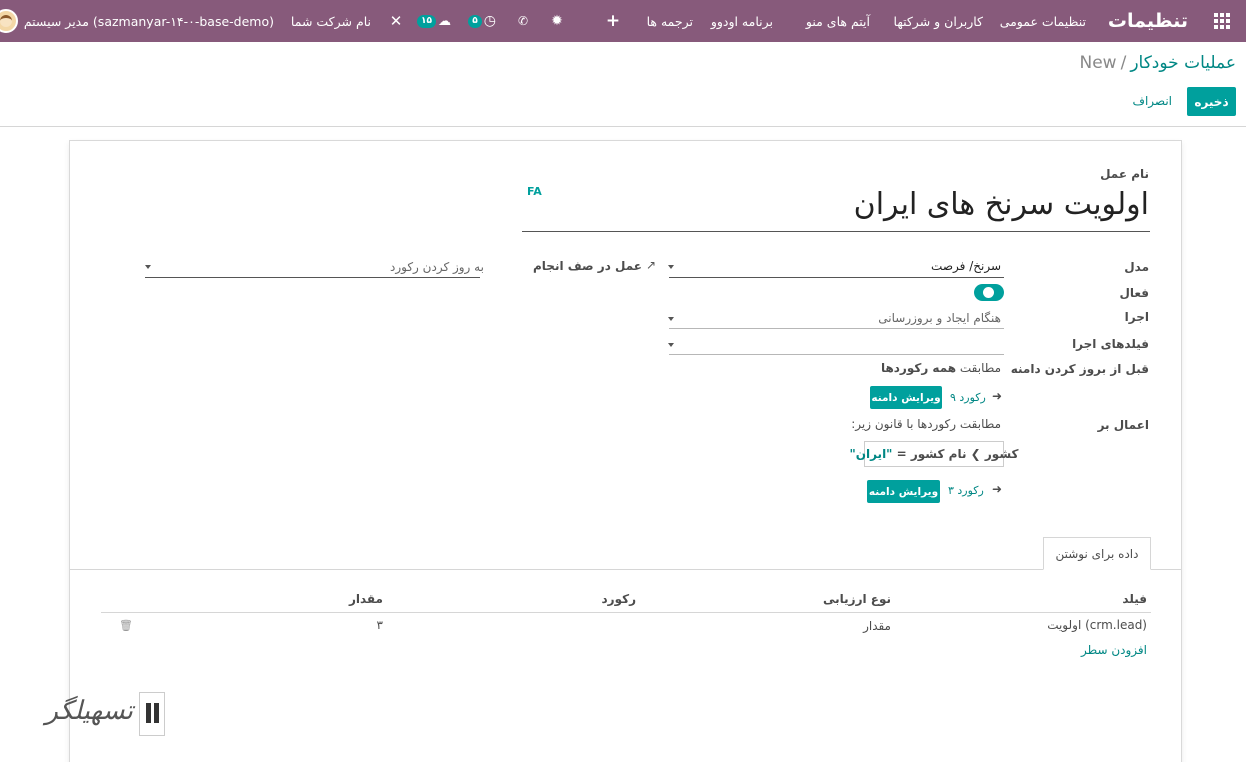 The width and height of the screenshot is (1246, 762). I want to click on external-link-icon: ↗, so click(651, 265).